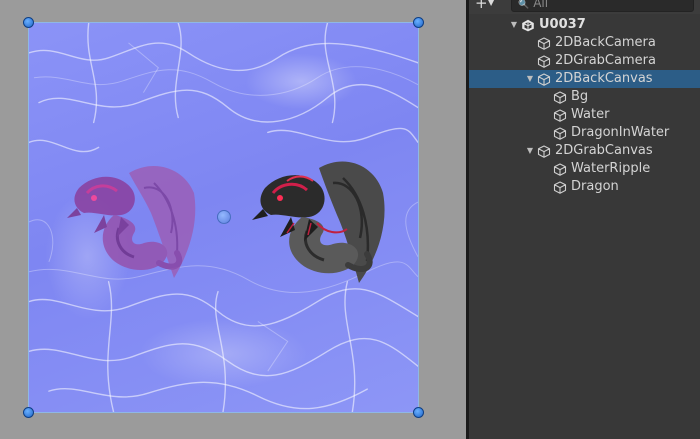  Describe the element at coordinates (131, 221) in the screenshot. I see `dragon-in-water-sprite` at that location.